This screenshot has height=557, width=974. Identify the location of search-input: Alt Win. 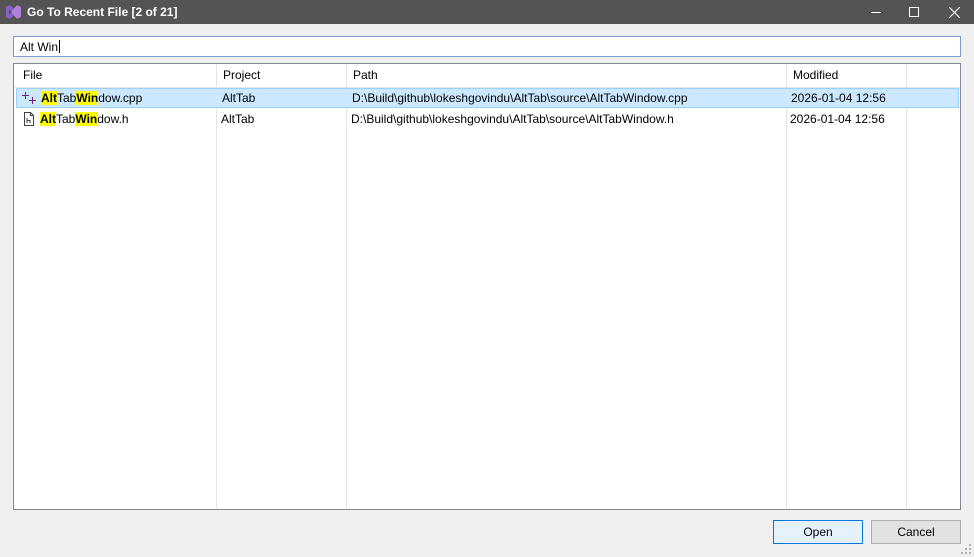
(487, 46).